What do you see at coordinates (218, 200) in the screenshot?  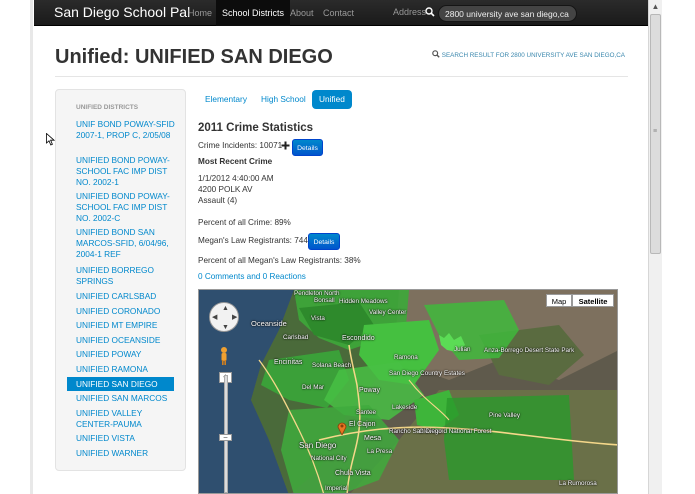 I see `recent-crime-type: Assault (4)` at bounding box center [218, 200].